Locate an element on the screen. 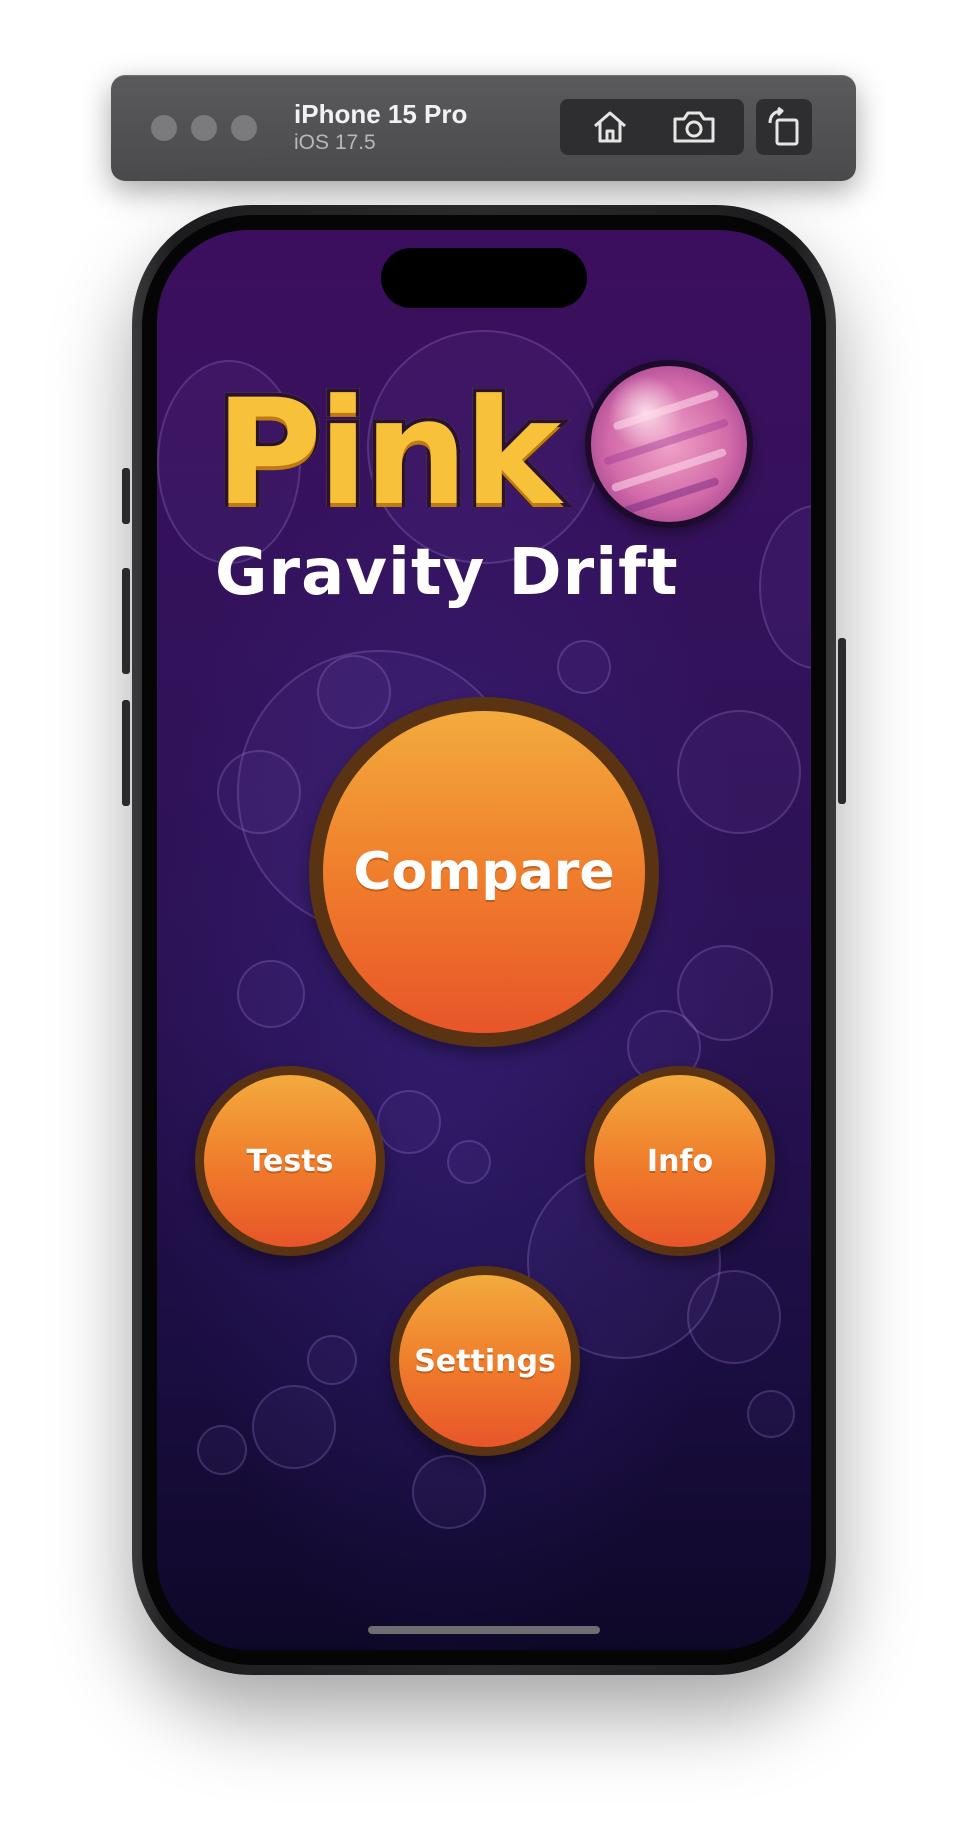 This screenshot has height=1826, width=968. tests-button-label: Tests is located at coordinates (290, 1161).